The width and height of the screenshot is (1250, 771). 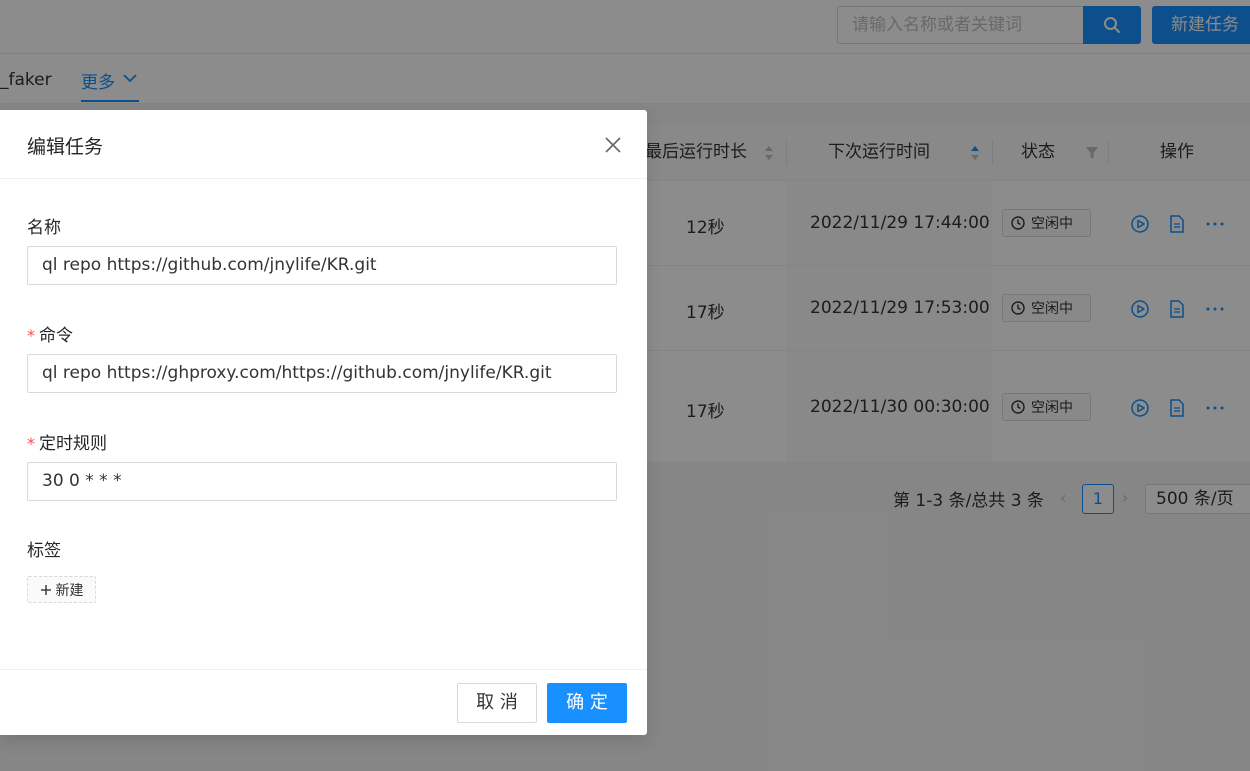 What do you see at coordinates (45, 589) in the screenshot?
I see `plus-icon` at bounding box center [45, 589].